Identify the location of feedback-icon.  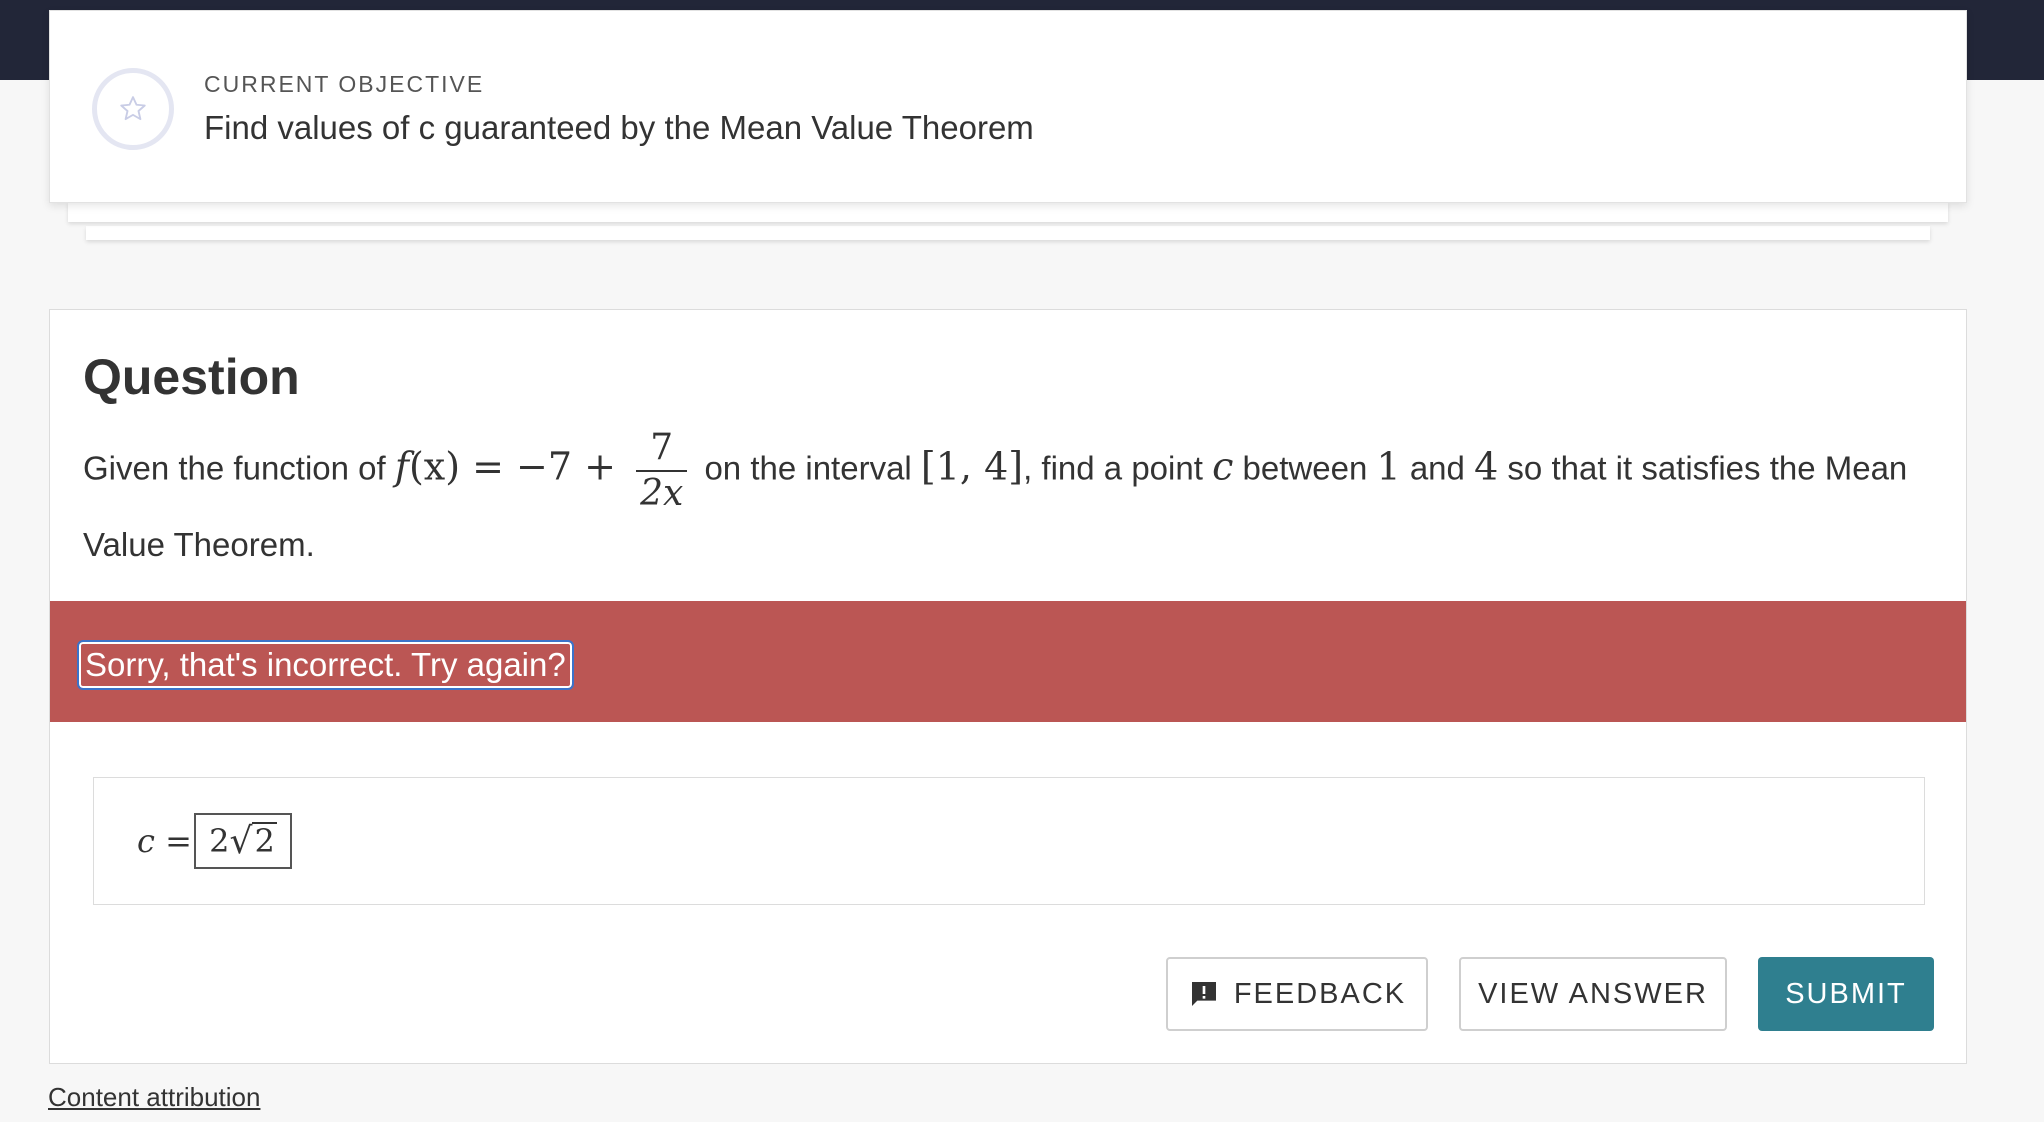
(1204, 994).